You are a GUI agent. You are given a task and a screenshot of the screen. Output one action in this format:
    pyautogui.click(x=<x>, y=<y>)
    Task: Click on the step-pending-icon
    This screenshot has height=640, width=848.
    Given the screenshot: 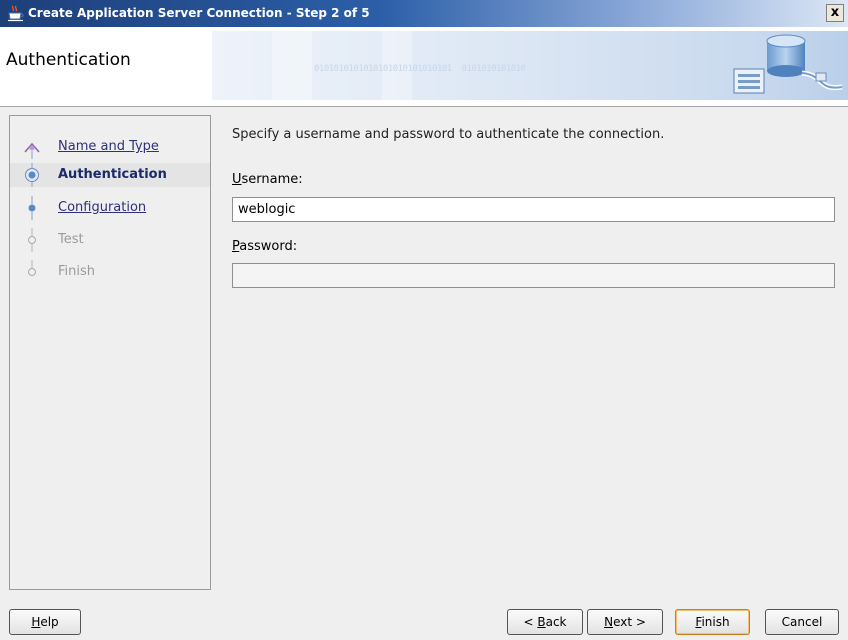 What is the action you would take?
    pyautogui.click(x=32, y=208)
    